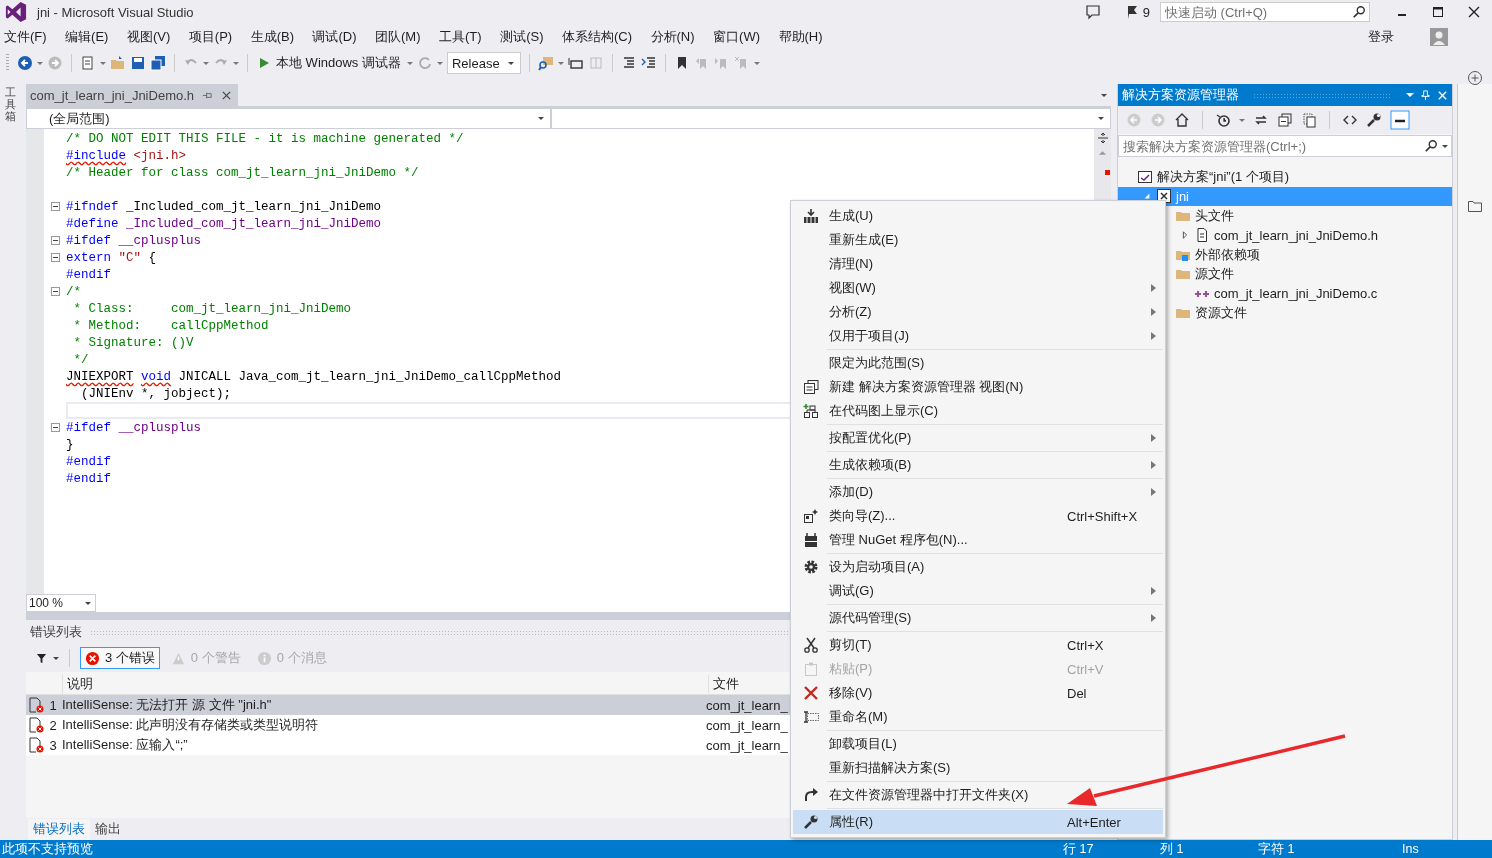 The height and width of the screenshot is (858, 1492). What do you see at coordinates (978, 492) in the screenshot?
I see `menu-item: 添加(D)` at bounding box center [978, 492].